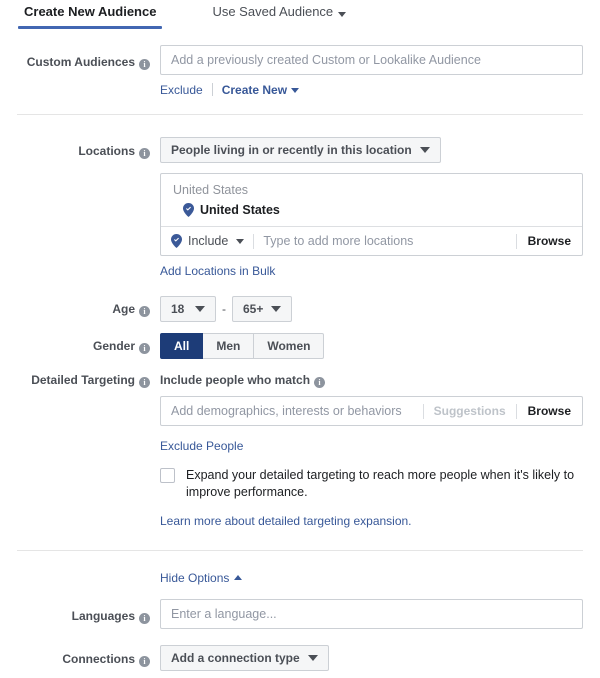 The width and height of the screenshot is (600, 678). What do you see at coordinates (80, 611) in the screenshot?
I see `languages-label: Languages i` at bounding box center [80, 611].